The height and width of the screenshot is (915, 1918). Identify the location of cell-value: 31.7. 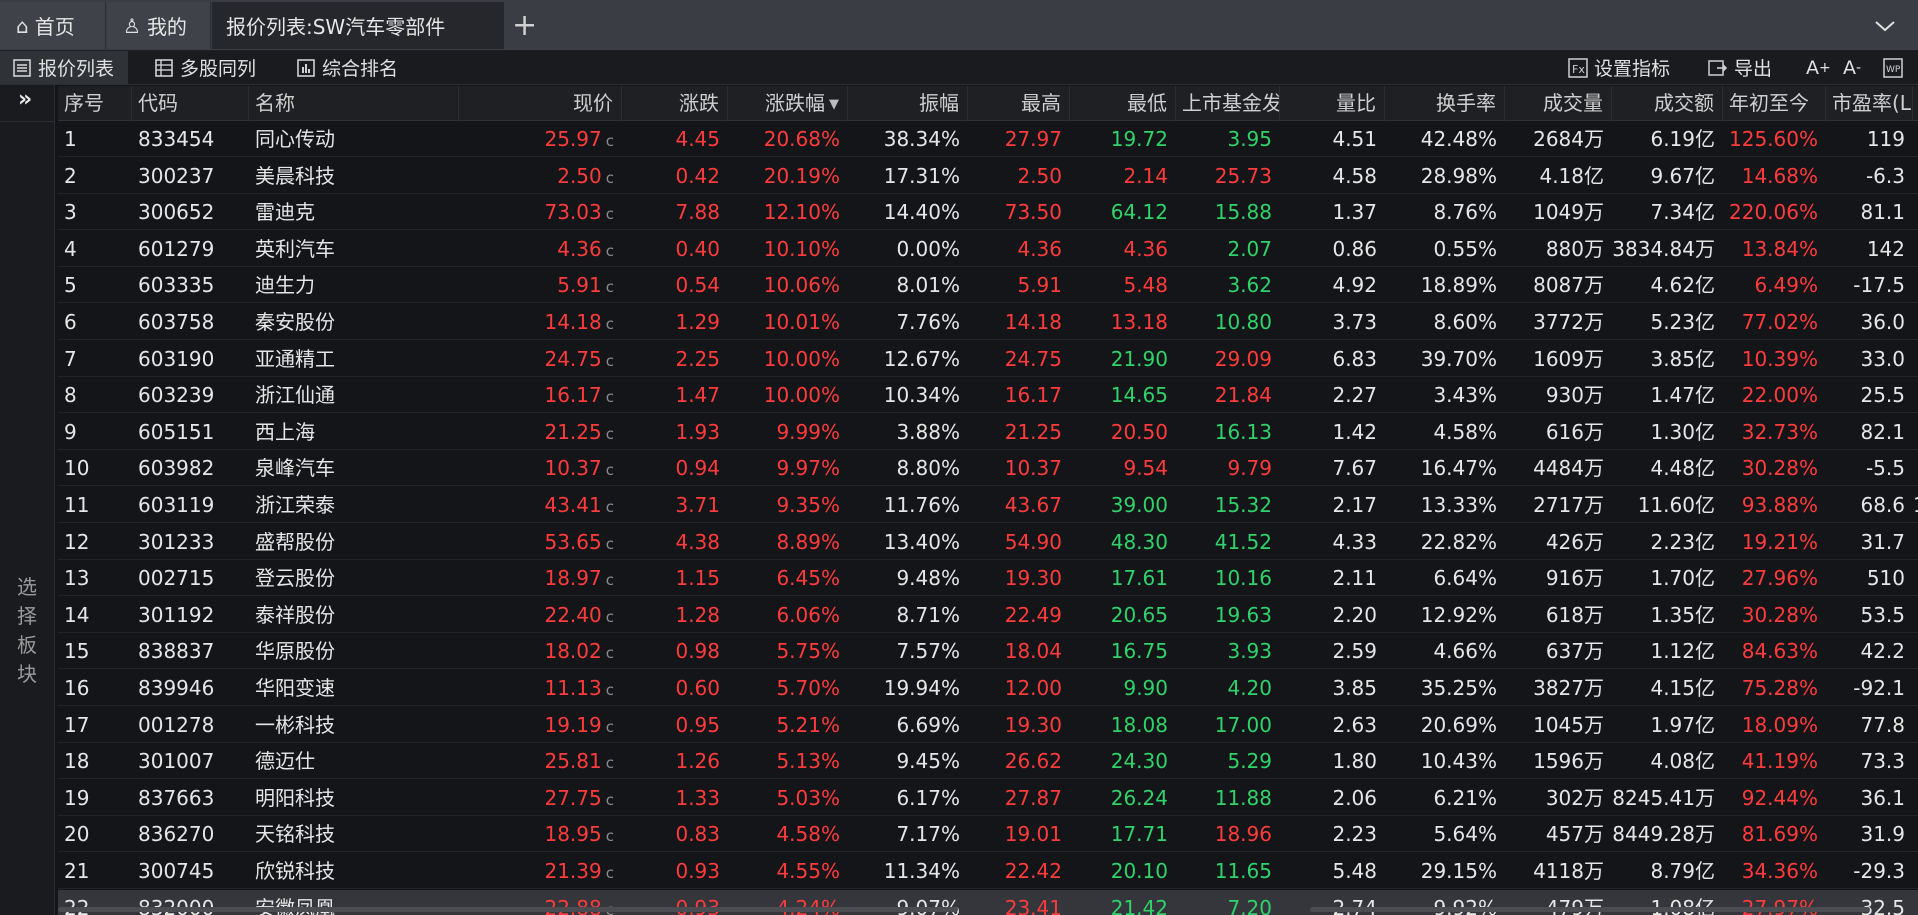
(1882, 541).